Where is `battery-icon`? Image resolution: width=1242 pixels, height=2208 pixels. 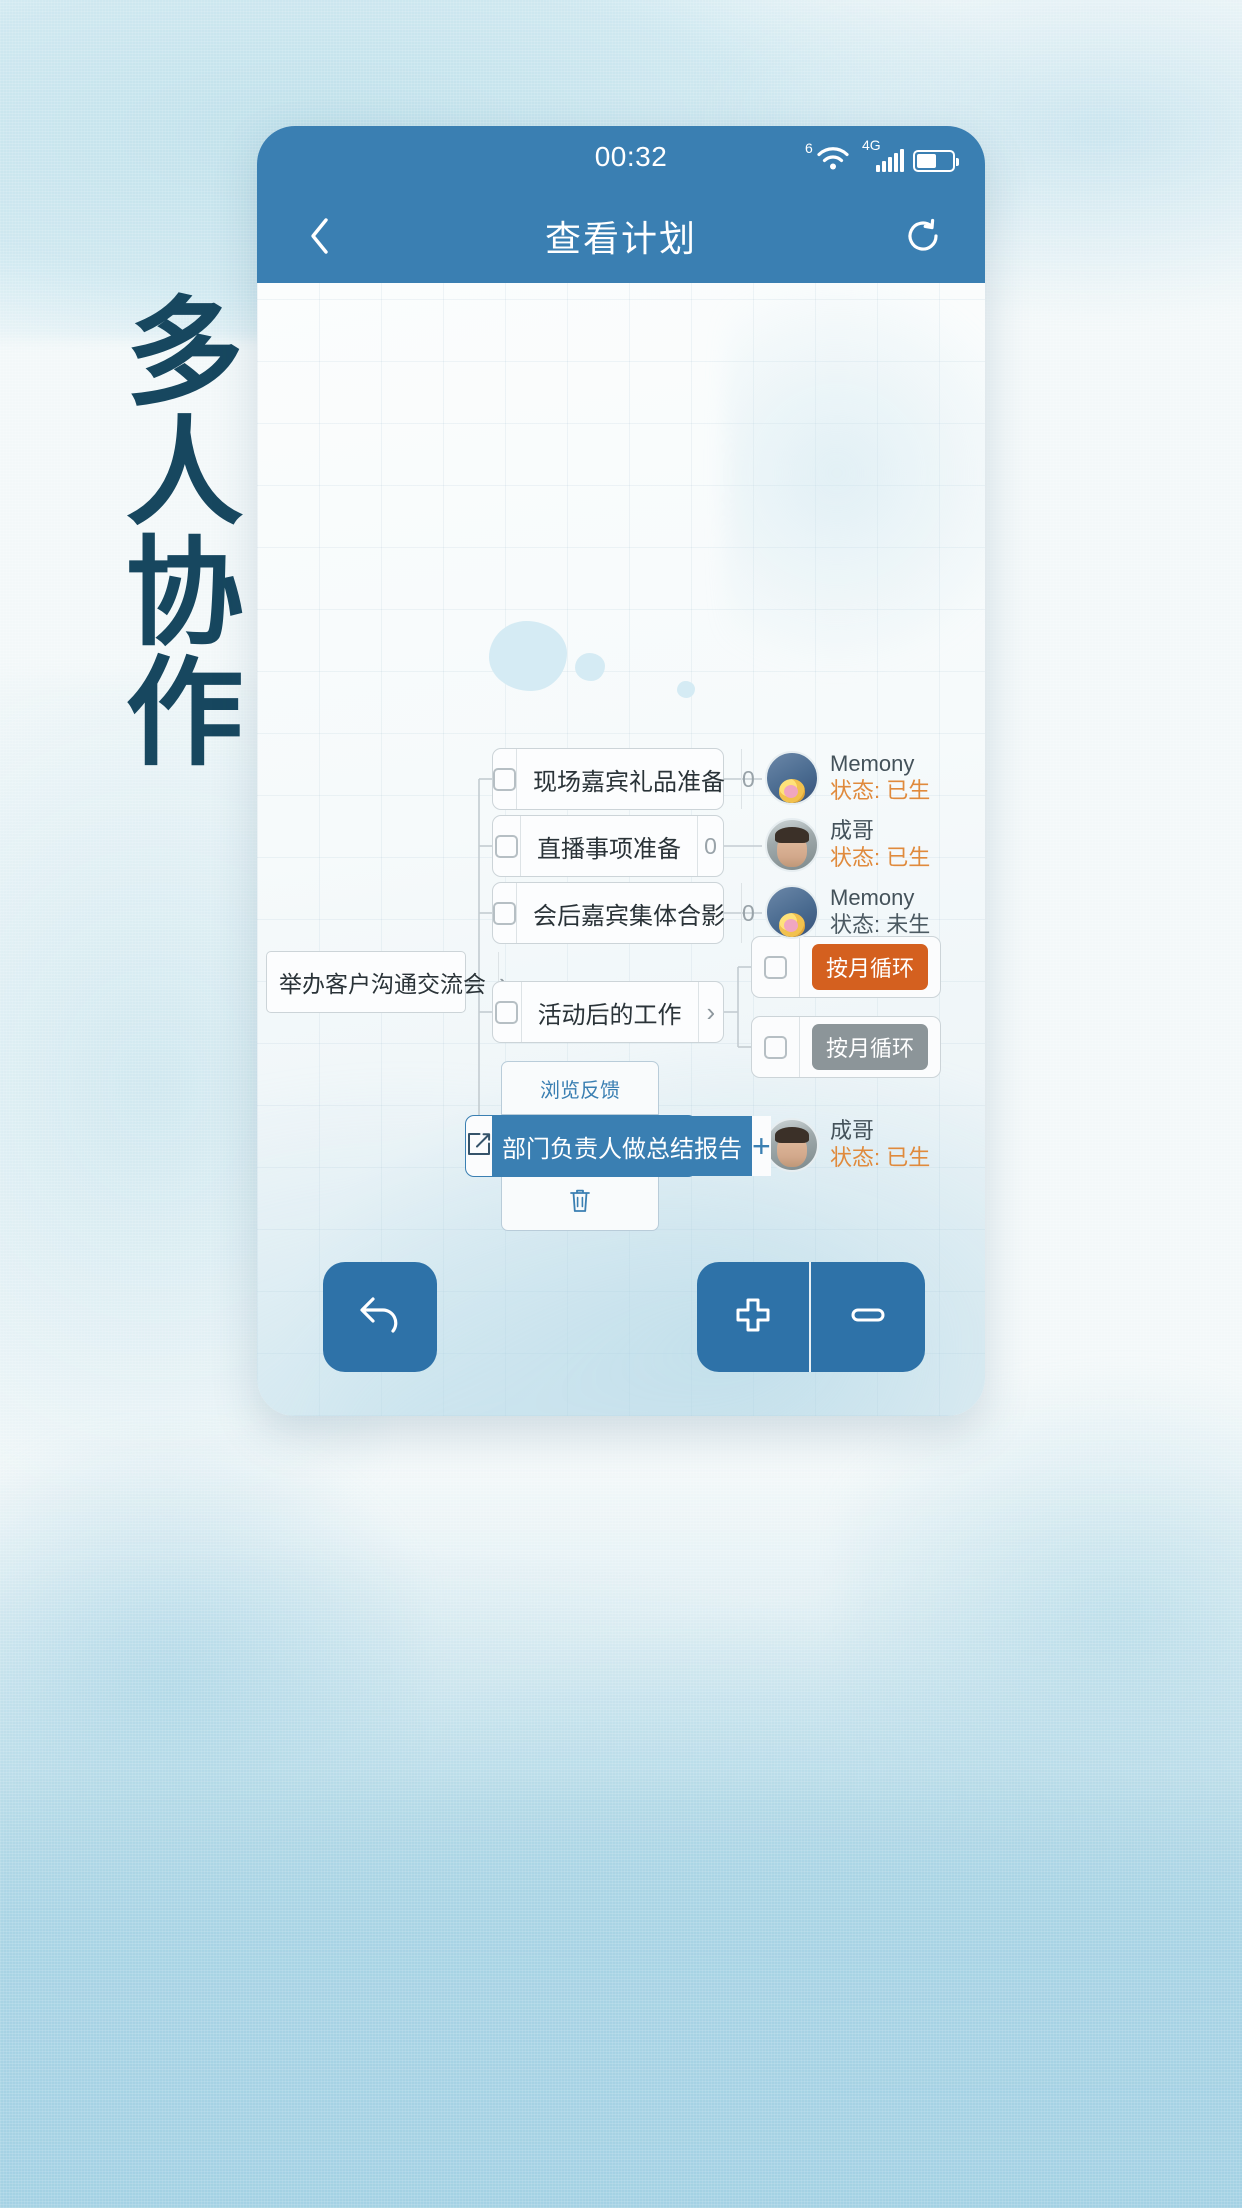
battery-icon is located at coordinates (936, 161).